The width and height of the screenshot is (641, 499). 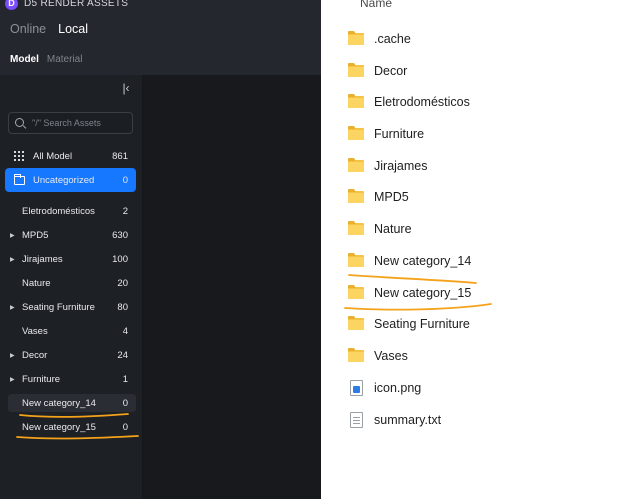 I want to click on source-tabs: Online Local, so click(x=49, y=29).